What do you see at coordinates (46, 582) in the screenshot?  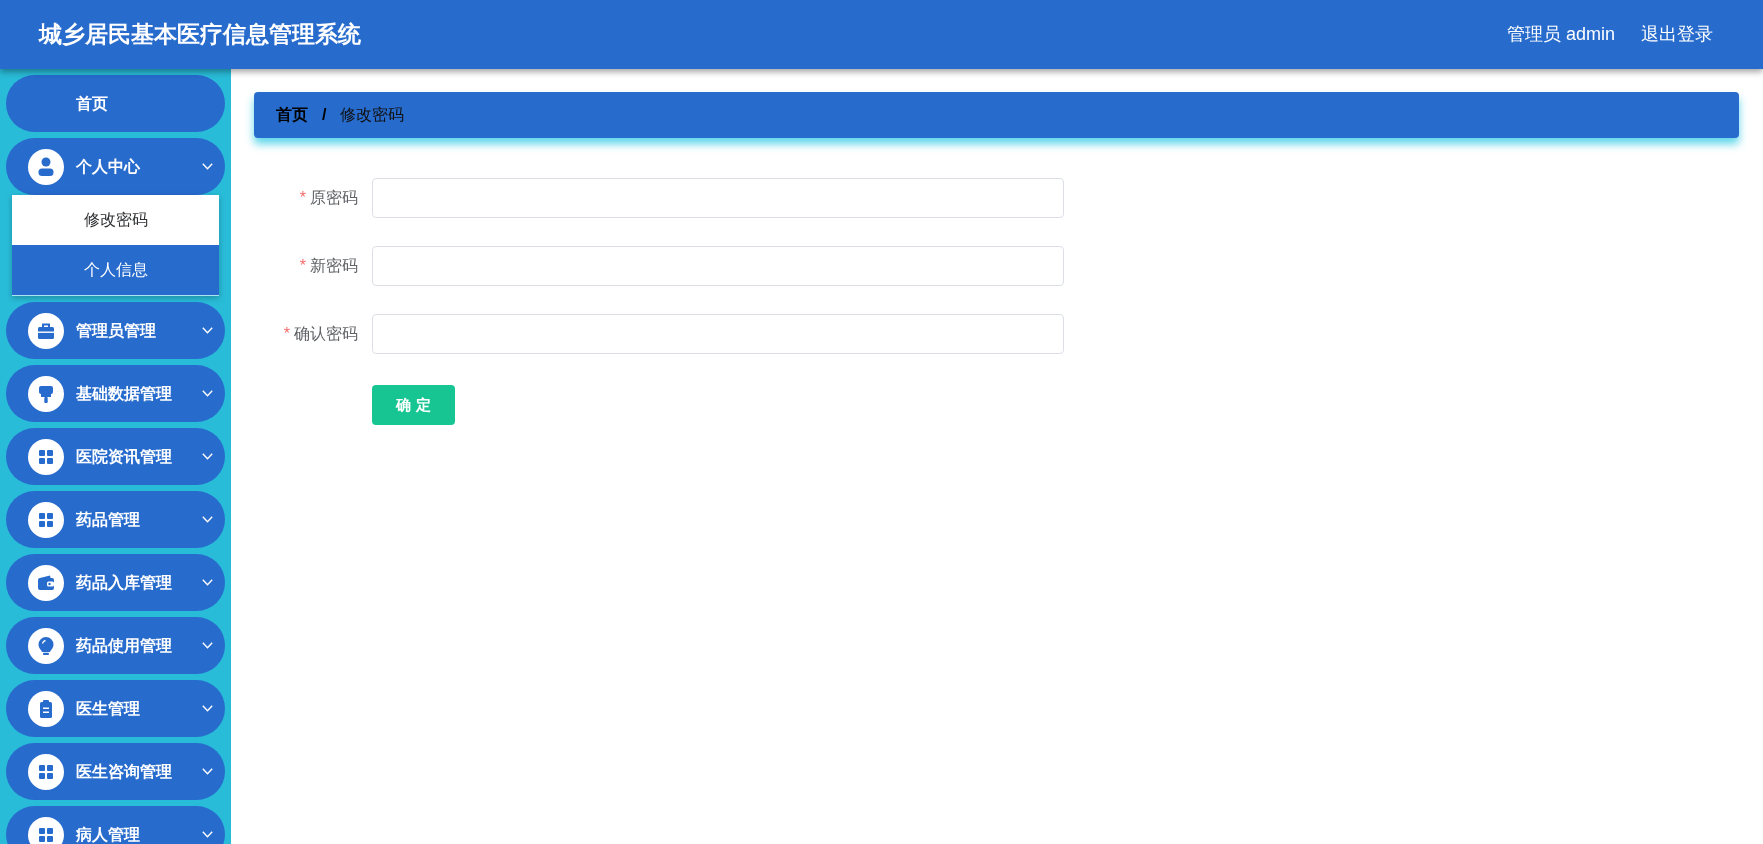 I see `wallet-icon` at bounding box center [46, 582].